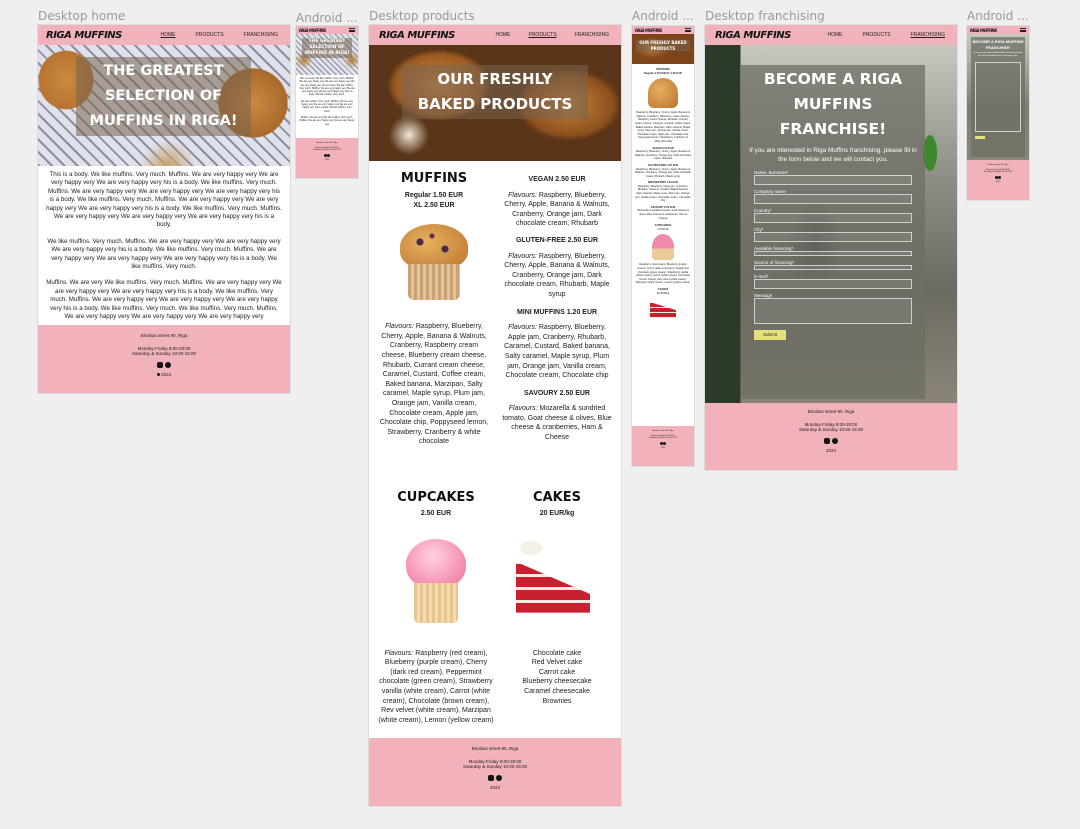 Image resolution: width=1080 pixels, height=829 pixels. What do you see at coordinates (557, 179) in the screenshot?
I see `vegan-title: VEGAN 2.50 EUR` at bounding box center [557, 179].